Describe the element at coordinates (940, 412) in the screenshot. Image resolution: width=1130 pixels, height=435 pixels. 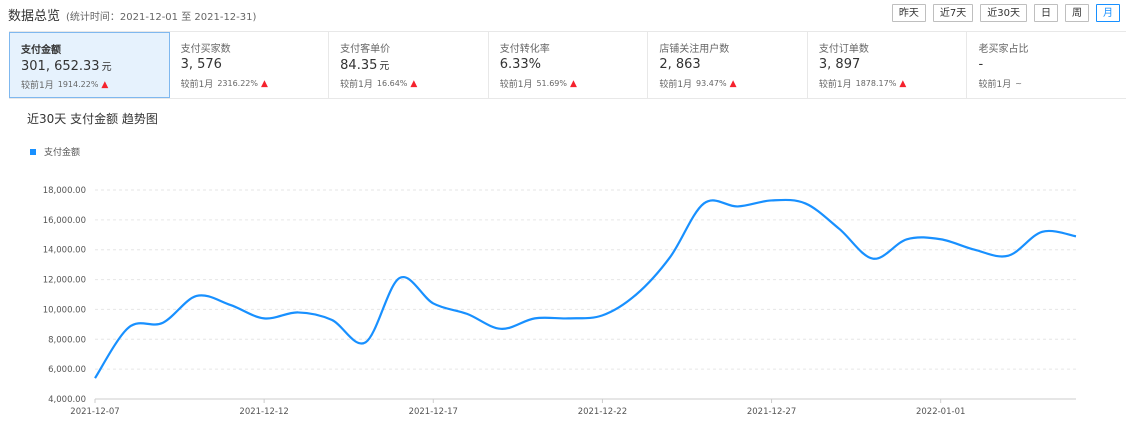
I see `x-tick-label: 2022-01-01` at that location.